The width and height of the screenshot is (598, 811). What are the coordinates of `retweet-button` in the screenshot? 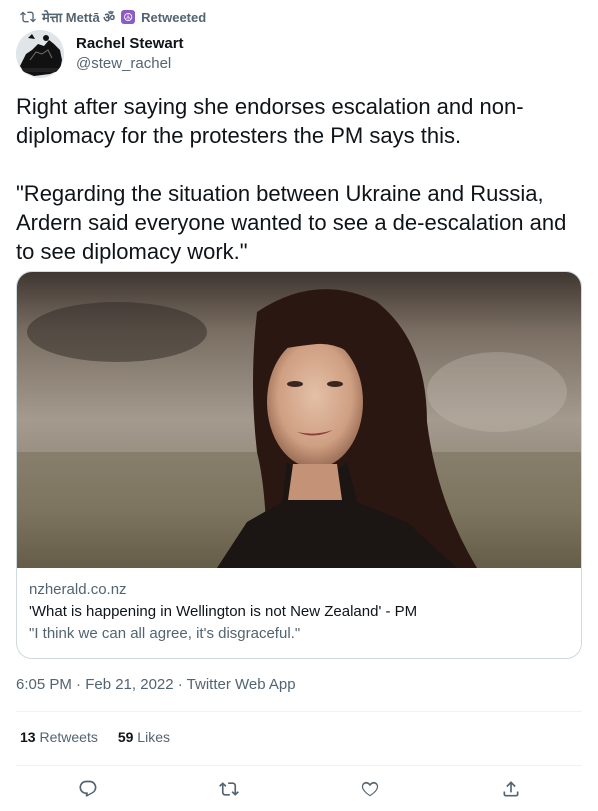 It's located at (229, 789).